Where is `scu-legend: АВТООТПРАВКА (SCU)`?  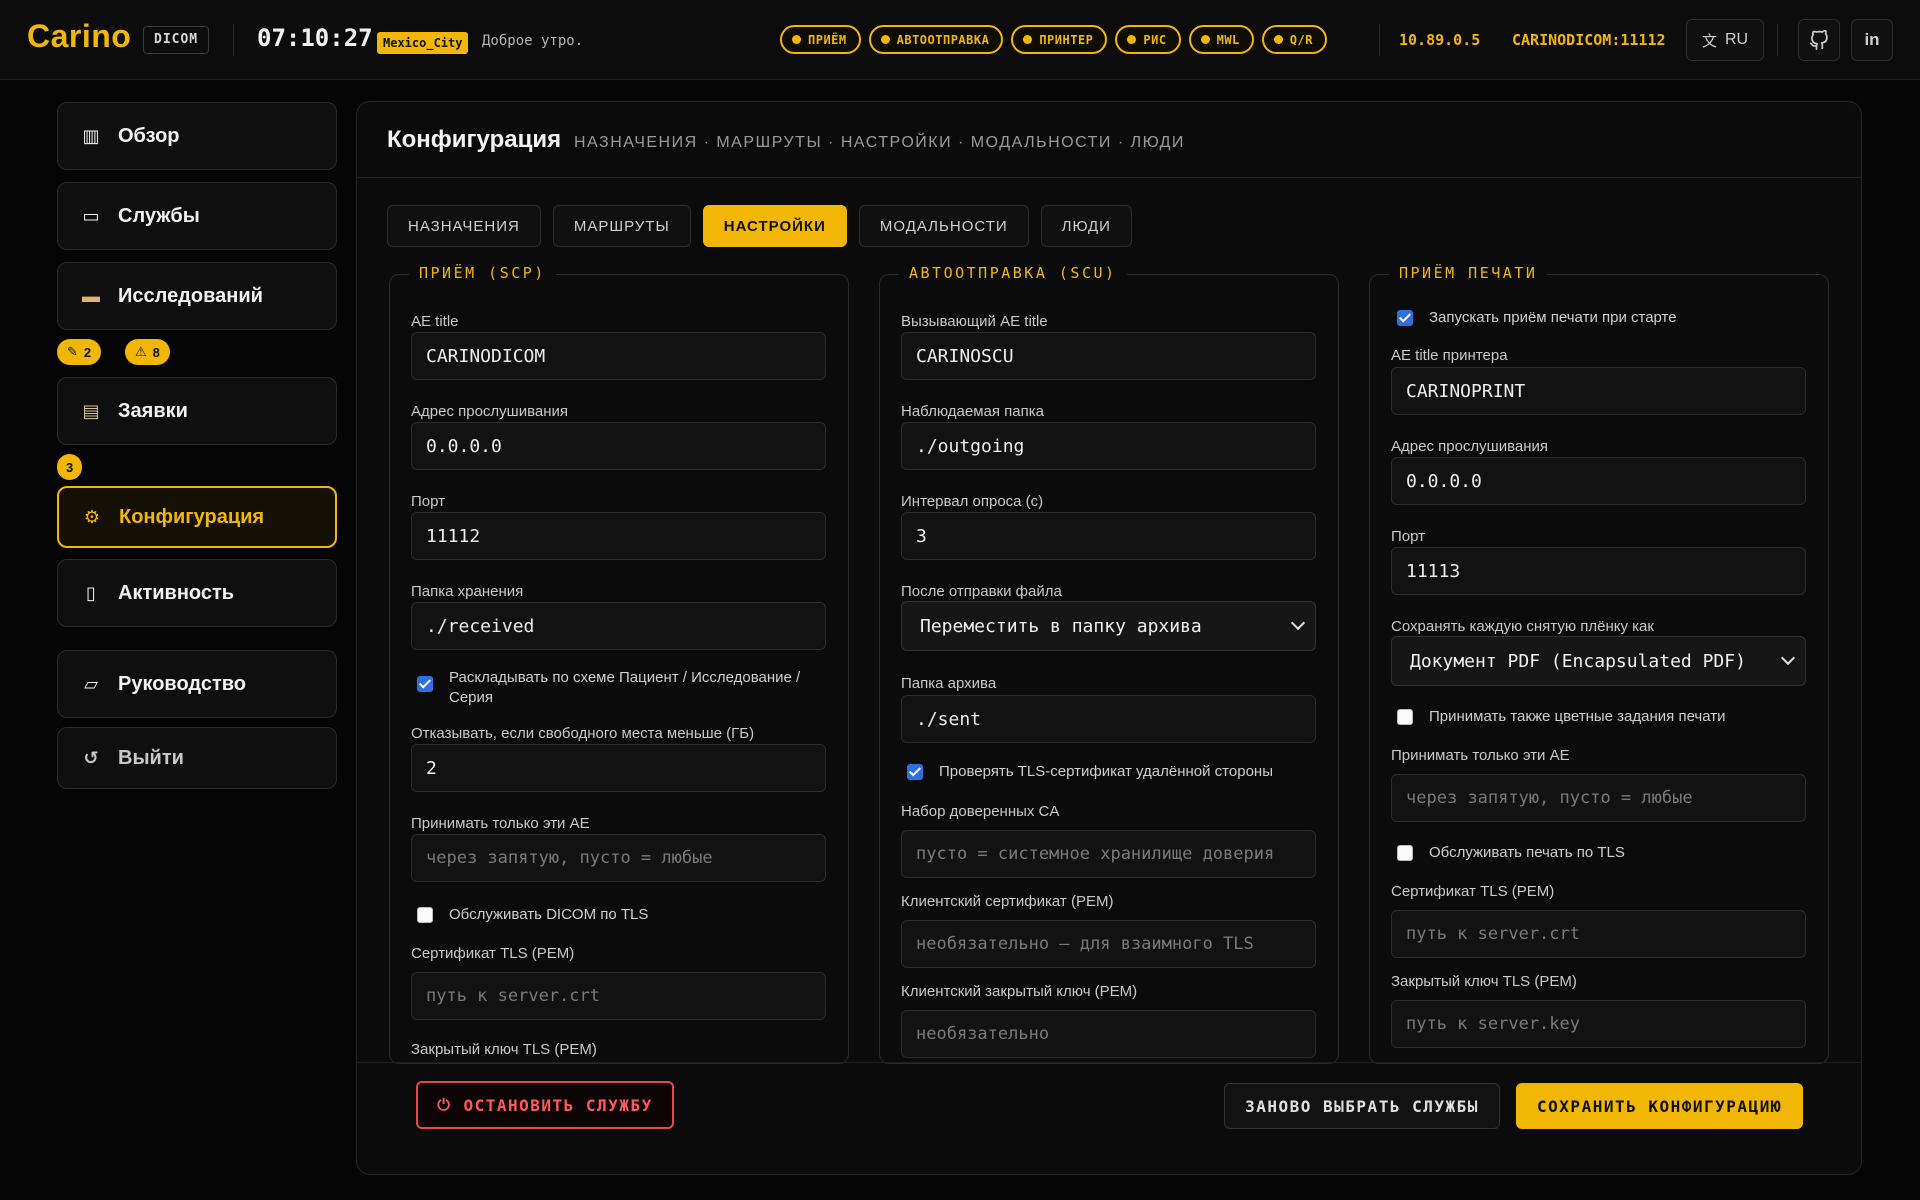
scu-legend: АВТООТПРАВКА (SCU) is located at coordinates (1013, 273).